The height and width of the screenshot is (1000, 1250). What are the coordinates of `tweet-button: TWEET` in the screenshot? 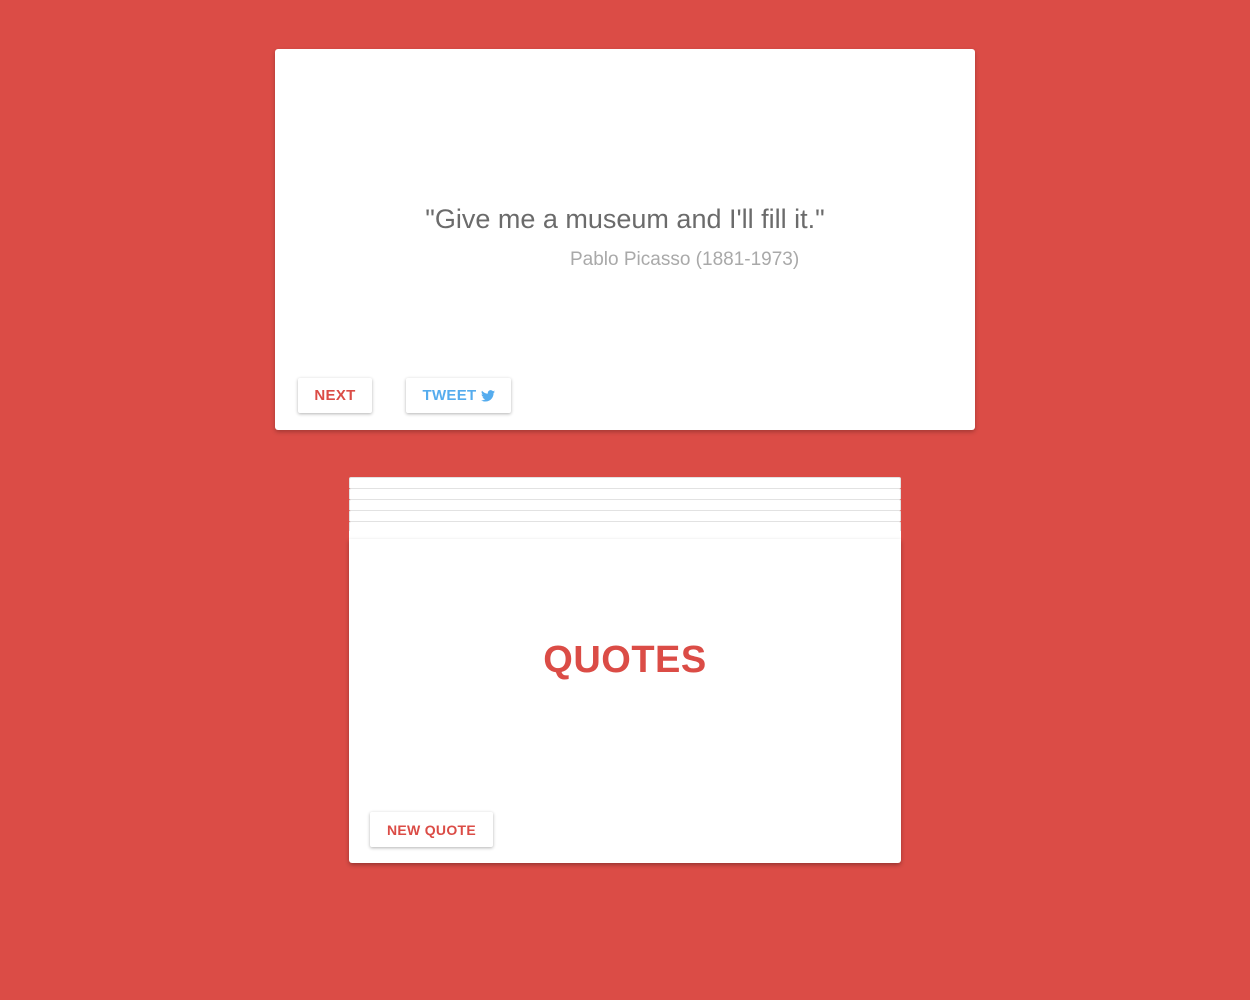 It's located at (458, 395).